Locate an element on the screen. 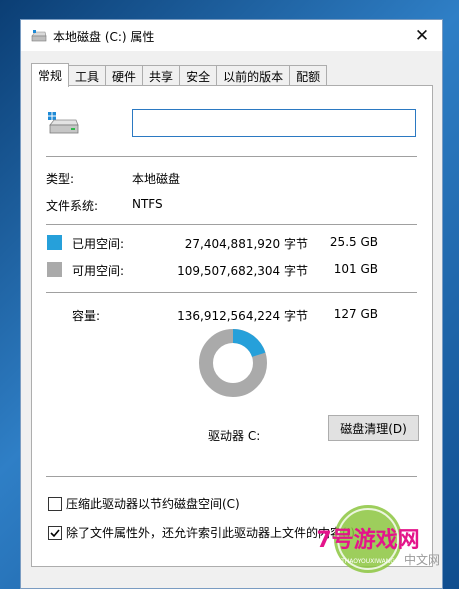  capacity-label: 容量: is located at coordinates (86, 316).